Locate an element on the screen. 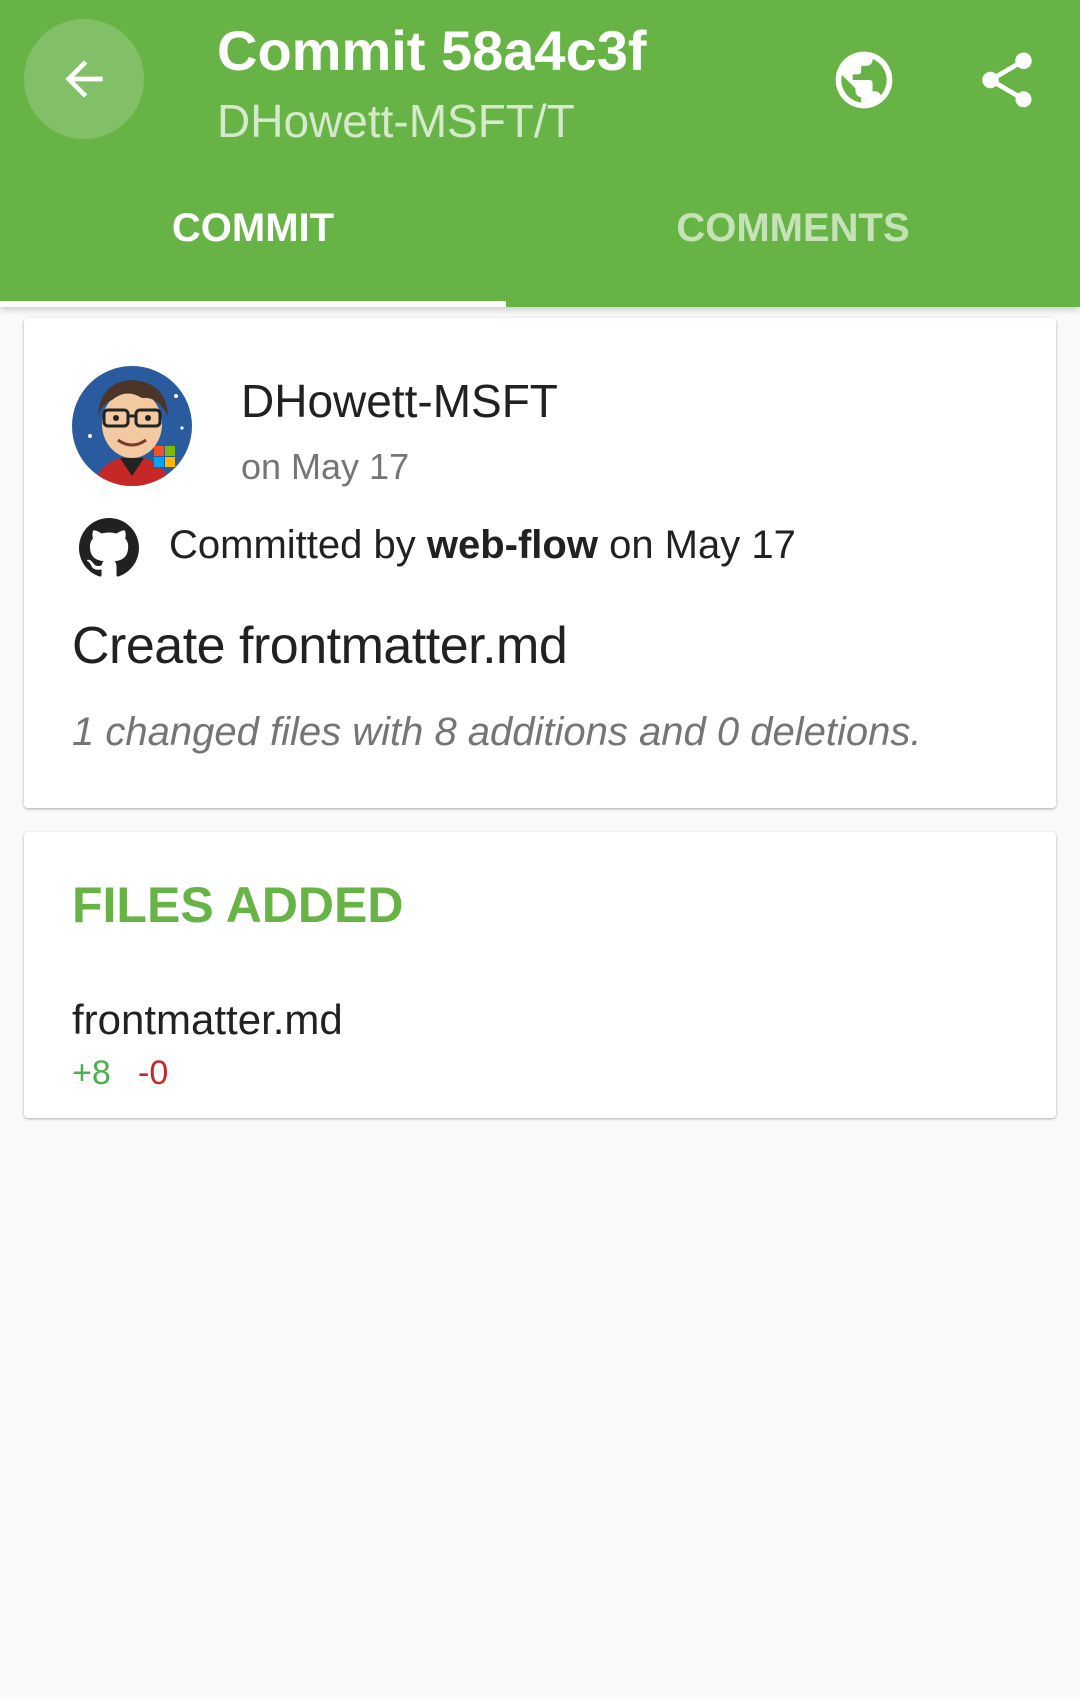 The width and height of the screenshot is (1080, 1699). avatar-image is located at coordinates (132, 426).